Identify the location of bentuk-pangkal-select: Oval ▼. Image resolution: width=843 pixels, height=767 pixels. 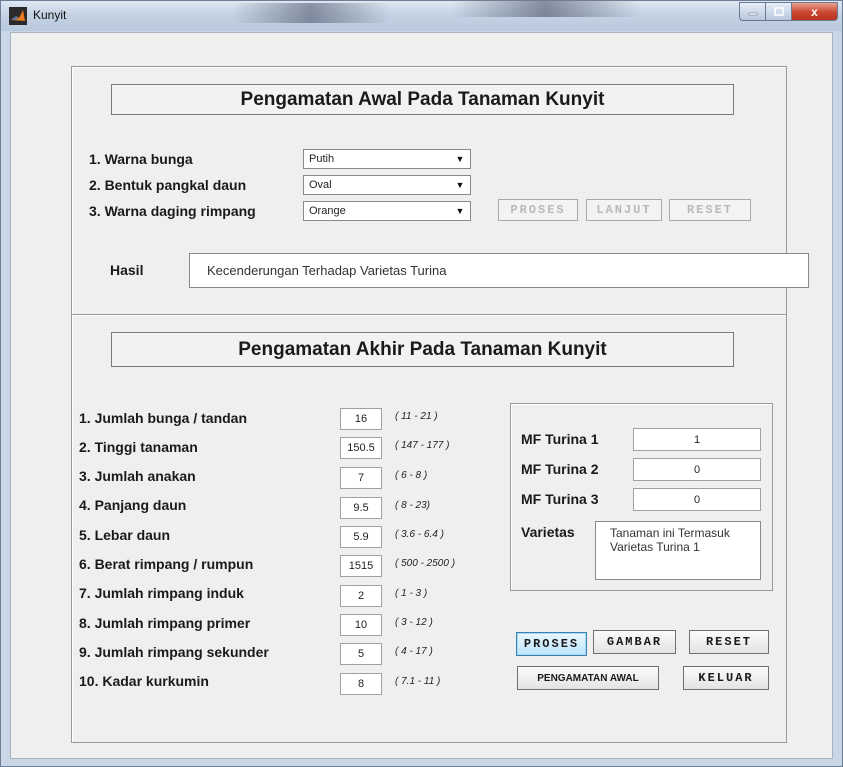
(387, 185).